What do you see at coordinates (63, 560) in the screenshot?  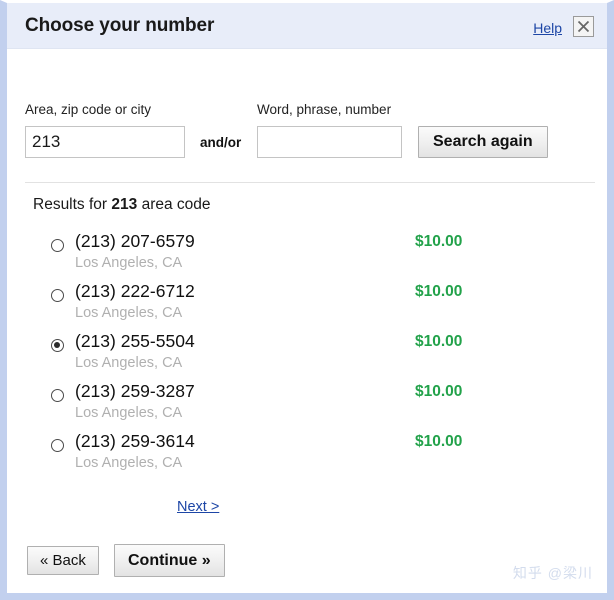 I see `back-button: « Back` at bounding box center [63, 560].